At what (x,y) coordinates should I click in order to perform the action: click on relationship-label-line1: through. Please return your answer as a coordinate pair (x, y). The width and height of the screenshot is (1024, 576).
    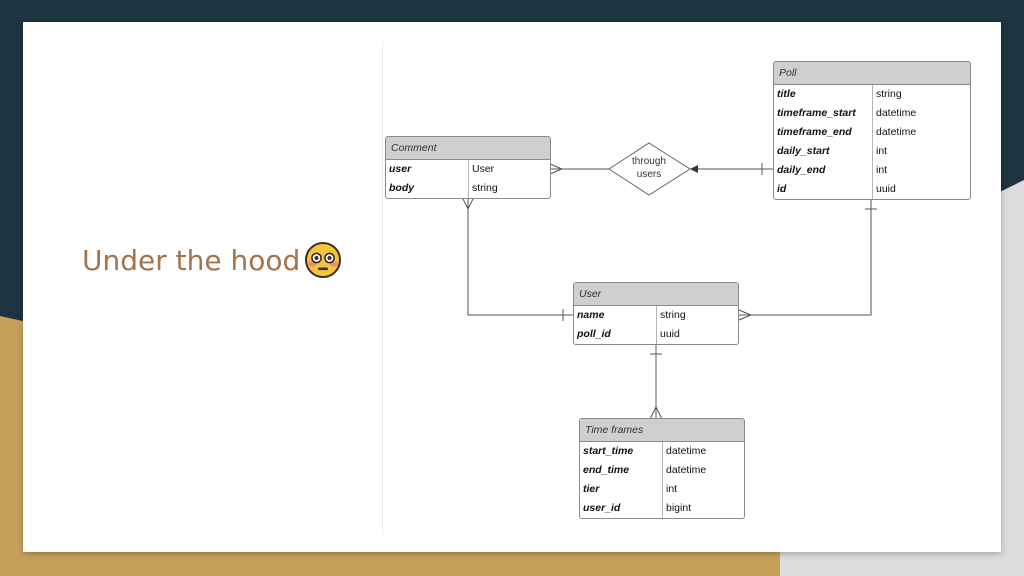
    Looking at the image, I should click on (649, 161).